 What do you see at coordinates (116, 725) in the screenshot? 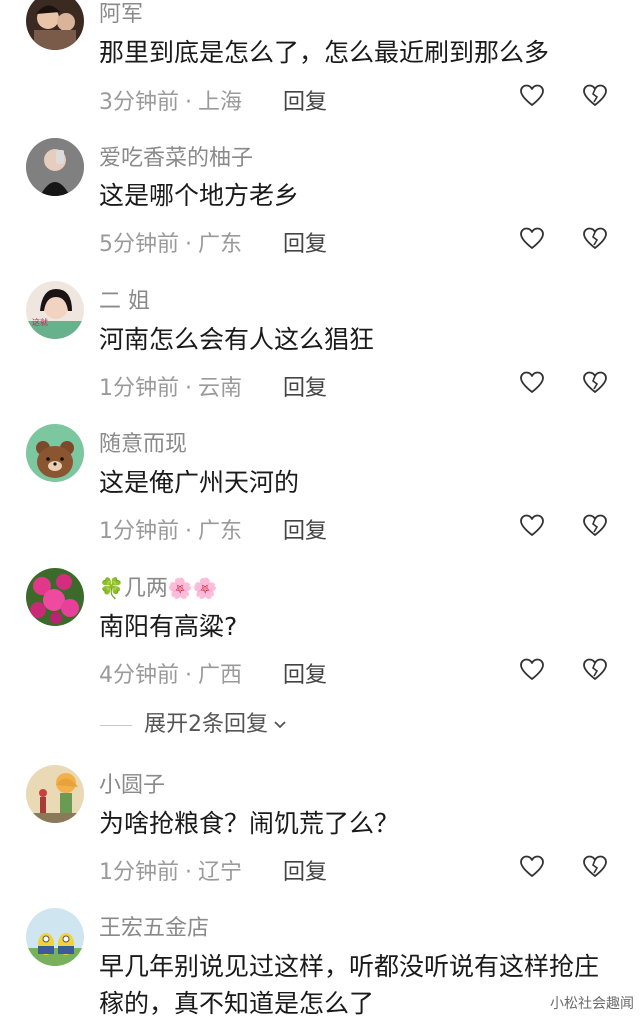
I see `expand-divider` at bounding box center [116, 725].